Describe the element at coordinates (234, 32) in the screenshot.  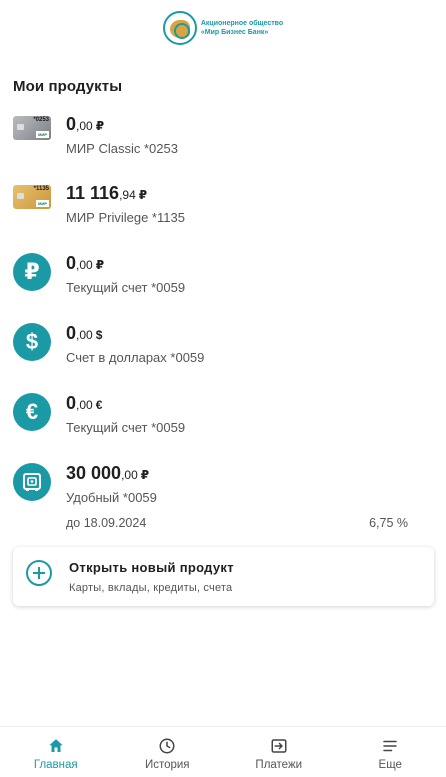
I see `logo-line-2: «Мир Бизнес Банк»` at that location.